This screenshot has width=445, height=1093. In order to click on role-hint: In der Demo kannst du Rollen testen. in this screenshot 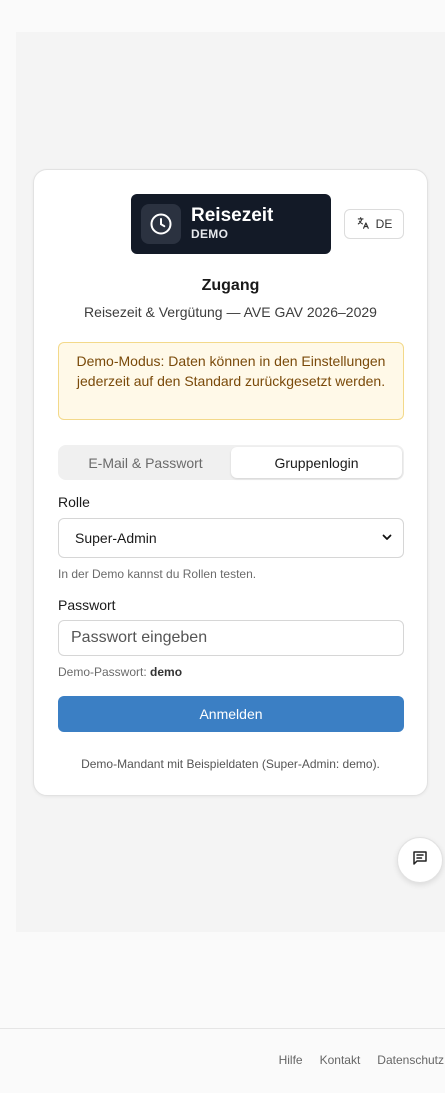, I will do `click(157, 574)`.